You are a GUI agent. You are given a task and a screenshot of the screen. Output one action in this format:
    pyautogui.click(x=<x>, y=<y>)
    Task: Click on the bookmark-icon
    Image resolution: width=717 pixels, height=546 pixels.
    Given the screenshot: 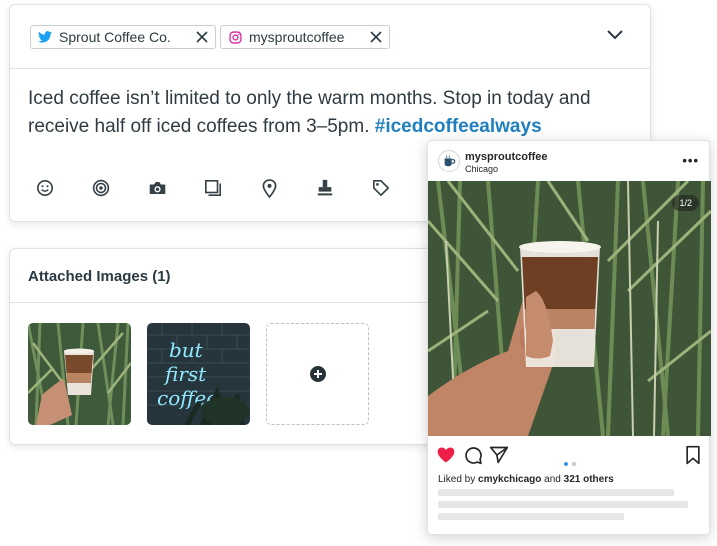 What is the action you would take?
    pyautogui.click(x=693, y=455)
    